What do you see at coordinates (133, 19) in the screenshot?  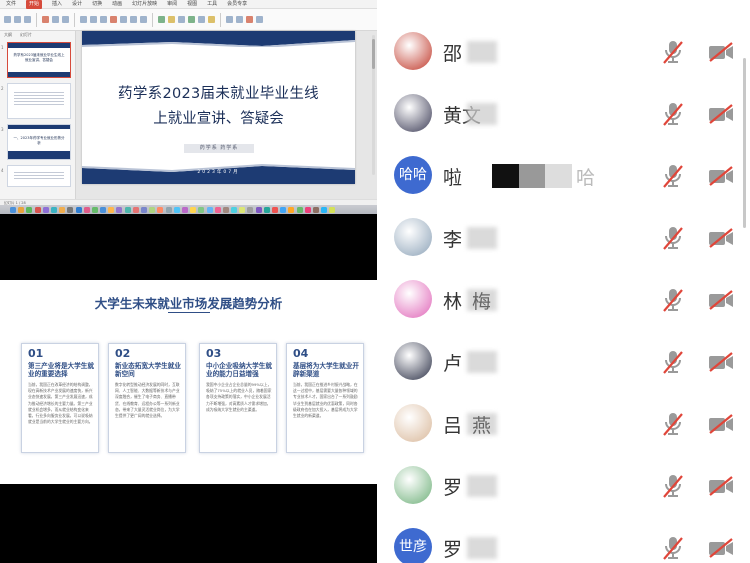 I see `align-center-icon` at bounding box center [133, 19].